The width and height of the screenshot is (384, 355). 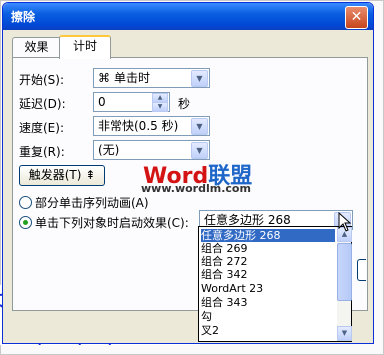 I want to click on radio-on-click-object, so click(x=25, y=222).